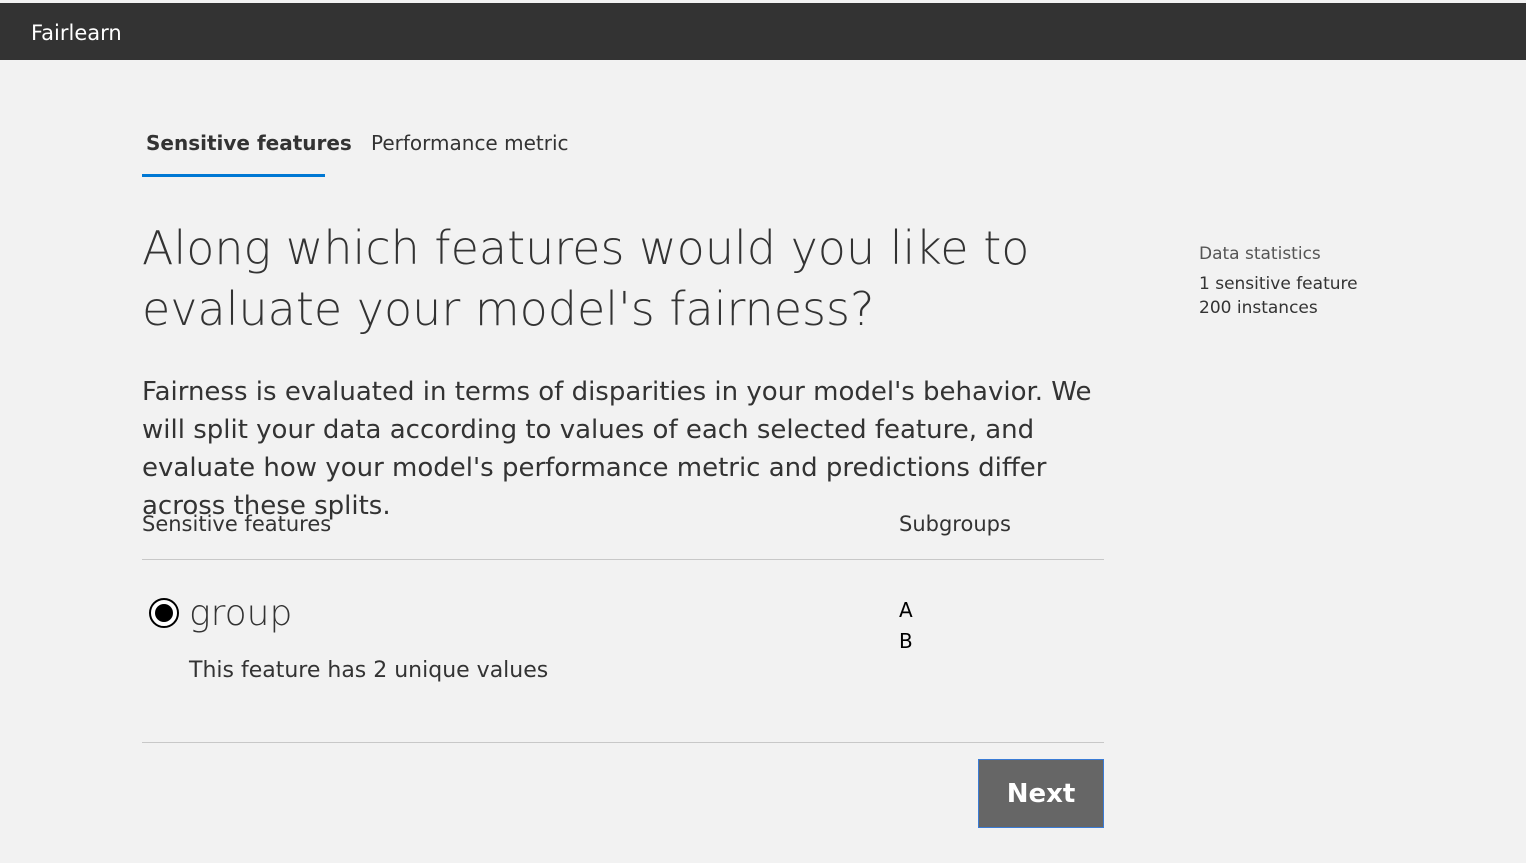 The height and width of the screenshot is (863, 1526). What do you see at coordinates (369, 670) in the screenshot?
I see `feature-description: This feature has 2 unique values` at bounding box center [369, 670].